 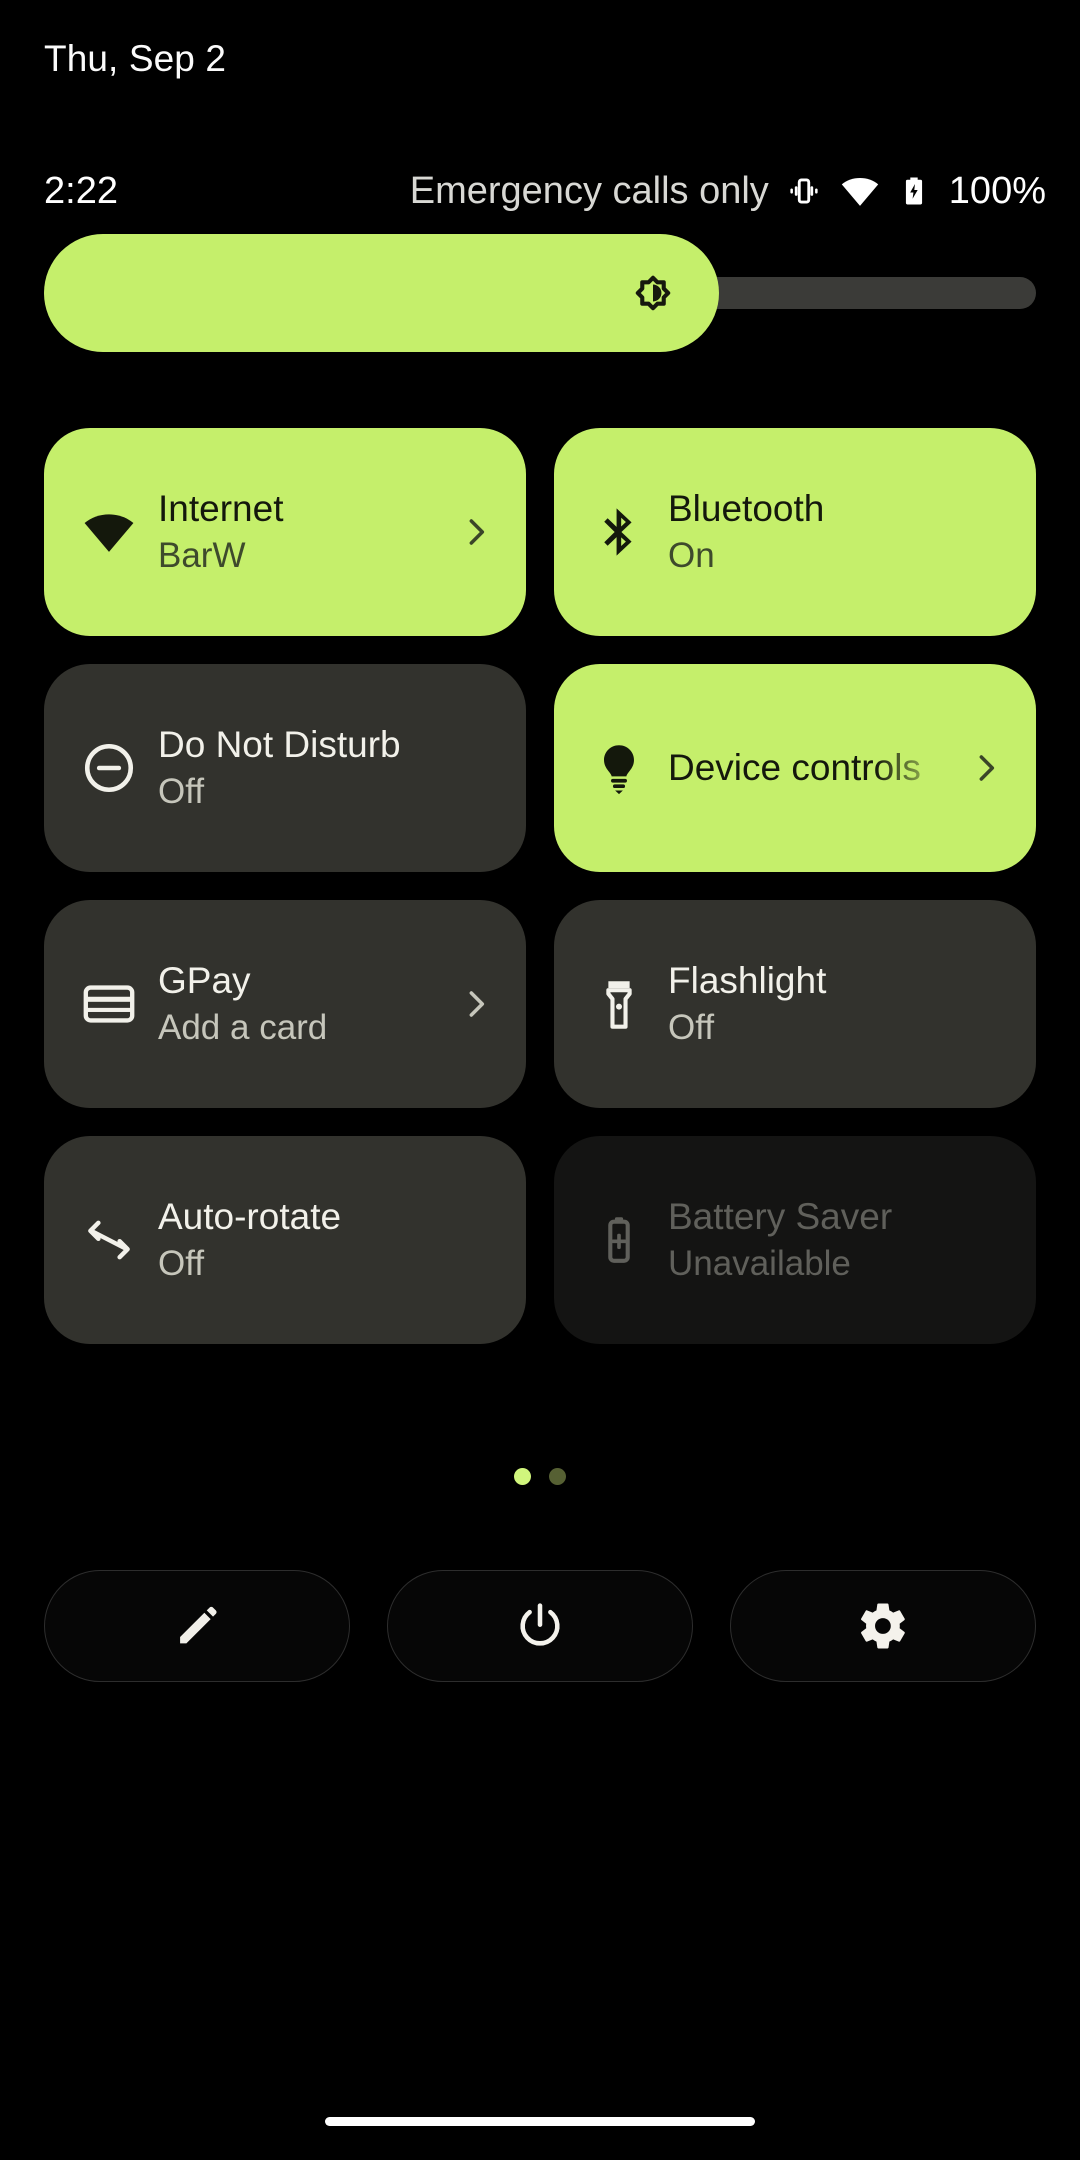 I want to click on tile-chevron-gpay, so click(x=476, y=1004).